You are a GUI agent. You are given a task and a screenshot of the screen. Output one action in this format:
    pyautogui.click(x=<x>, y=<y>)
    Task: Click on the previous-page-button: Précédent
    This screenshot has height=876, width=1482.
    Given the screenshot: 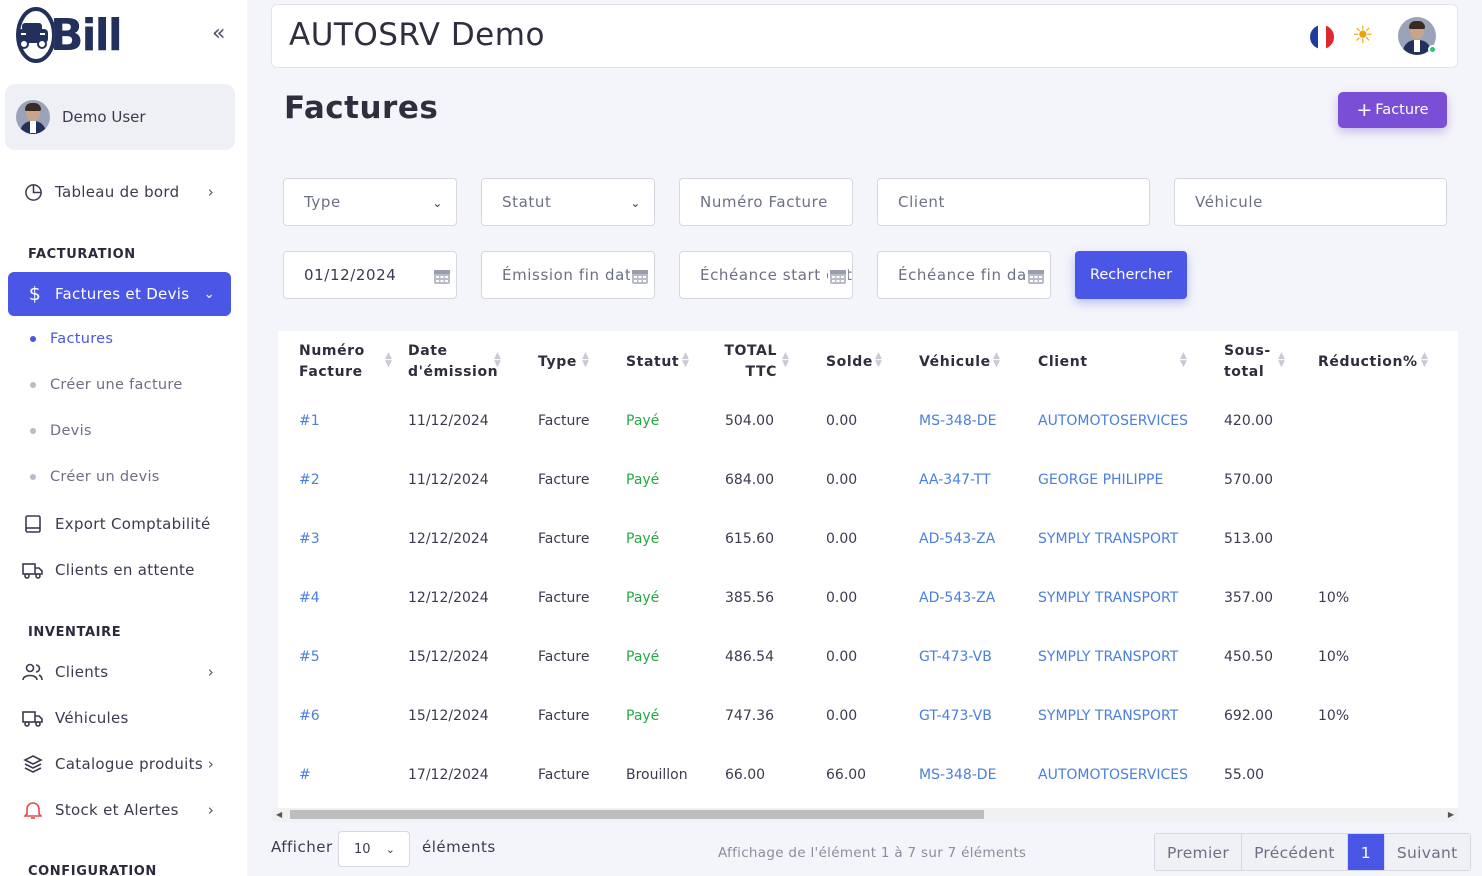 What is the action you would take?
    pyautogui.click(x=1295, y=852)
    